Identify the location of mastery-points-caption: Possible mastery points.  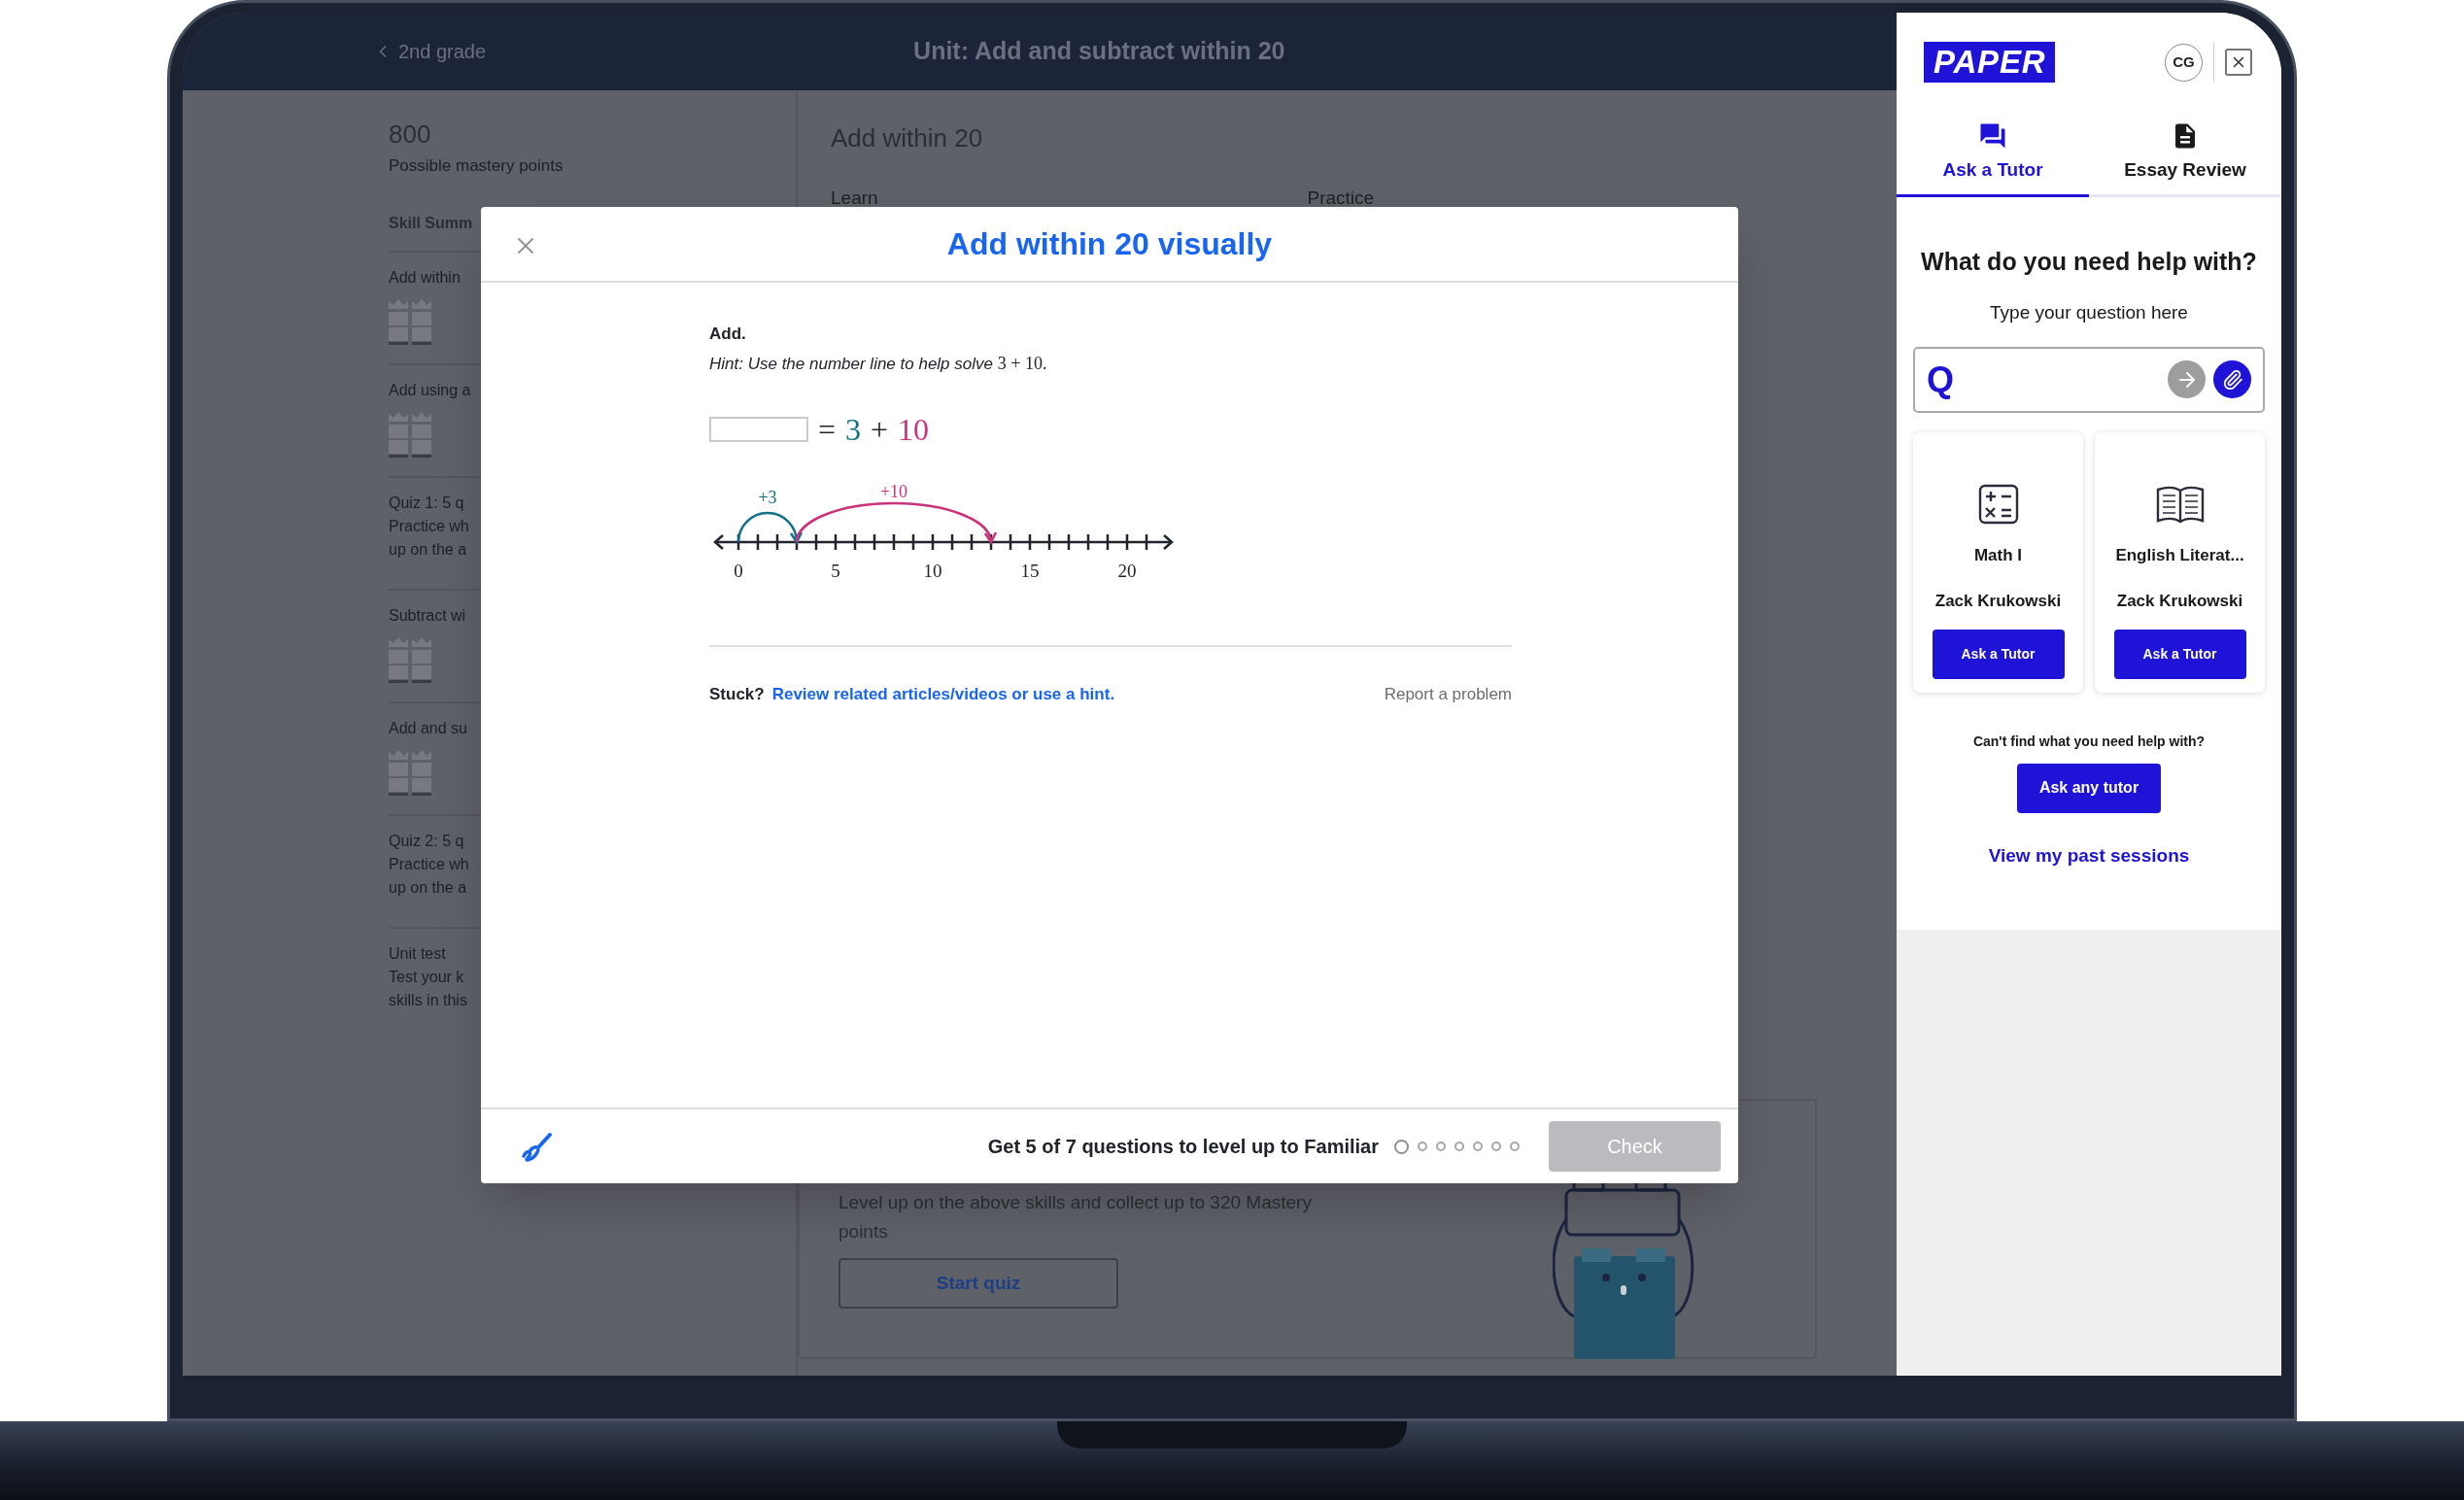
(477, 166).